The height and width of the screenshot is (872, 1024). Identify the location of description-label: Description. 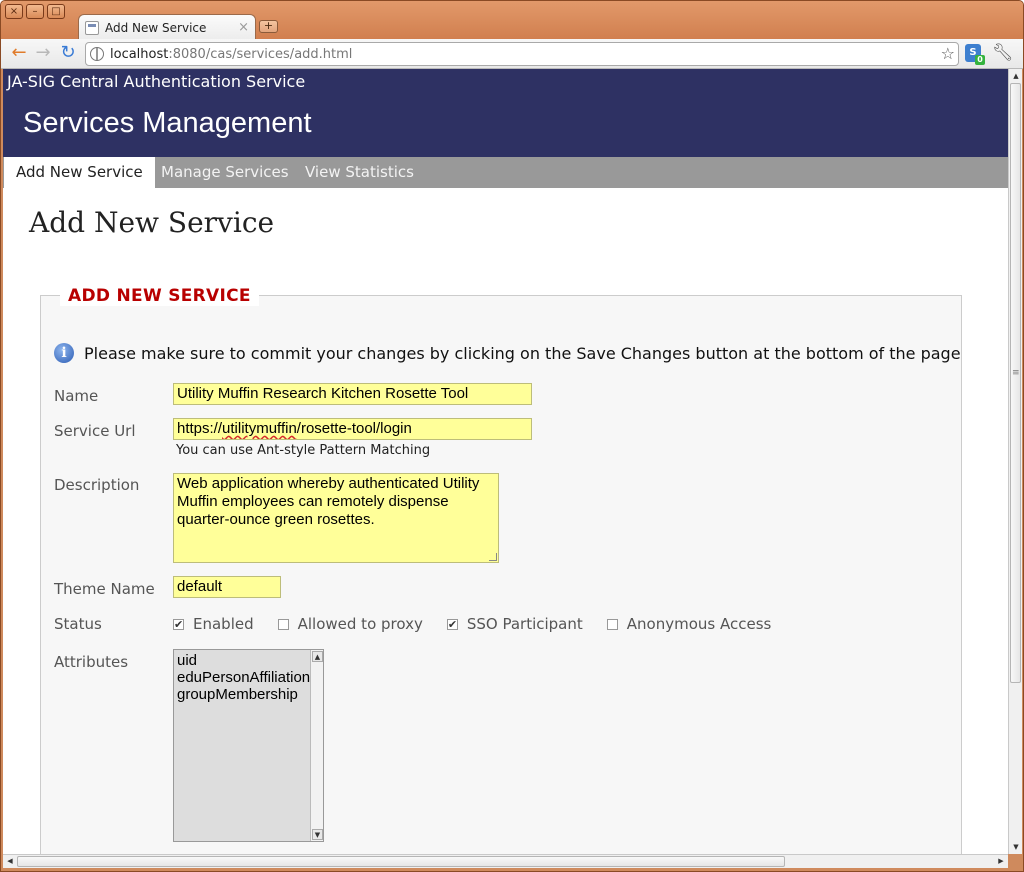
(97, 485).